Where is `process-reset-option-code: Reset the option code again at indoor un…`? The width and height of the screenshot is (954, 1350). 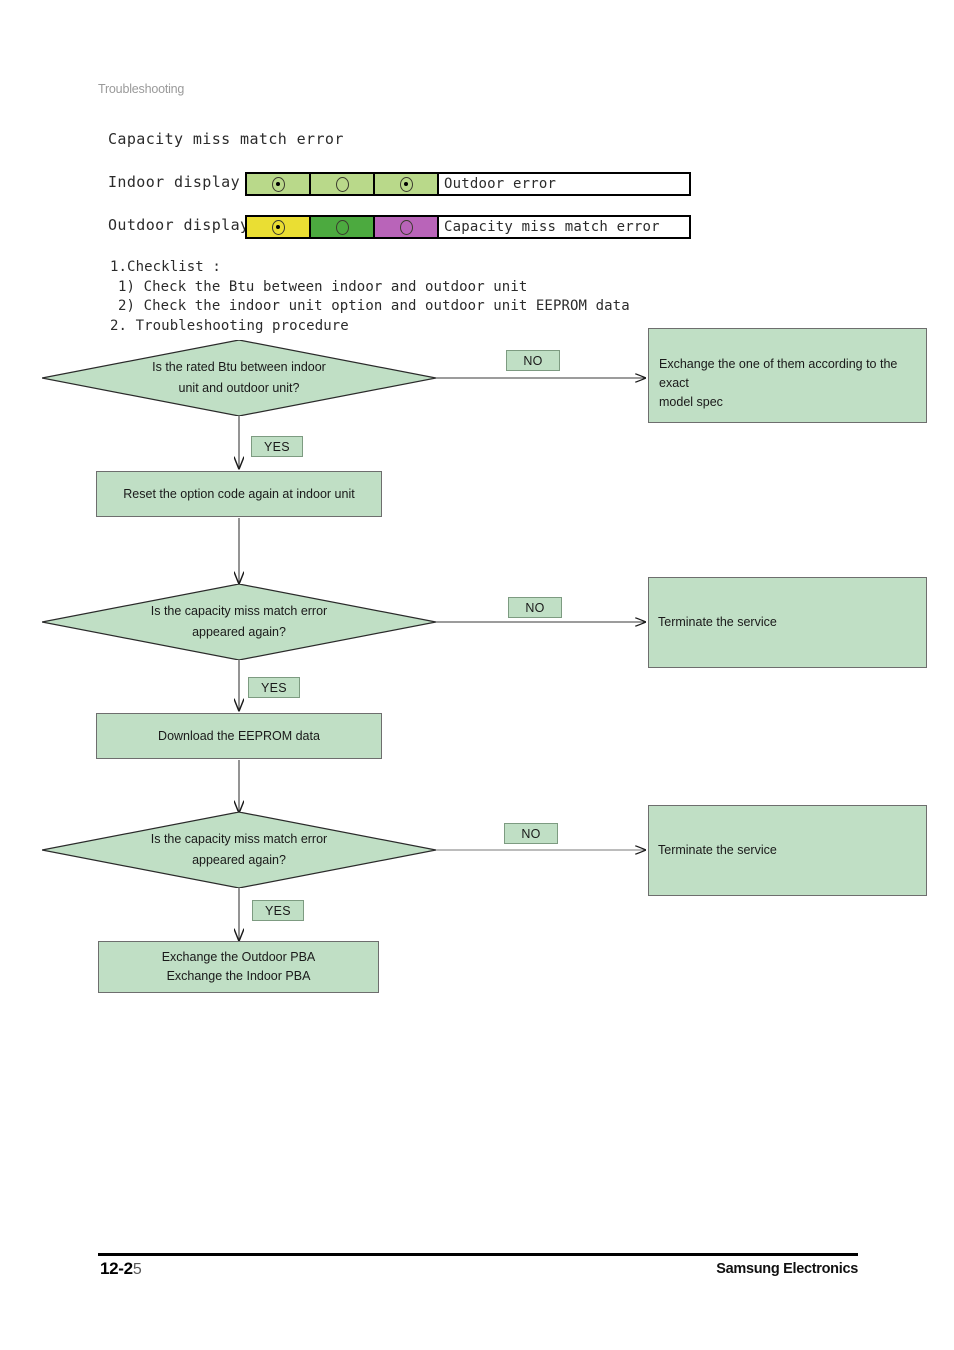 process-reset-option-code: Reset the option code again at indoor un… is located at coordinates (239, 494).